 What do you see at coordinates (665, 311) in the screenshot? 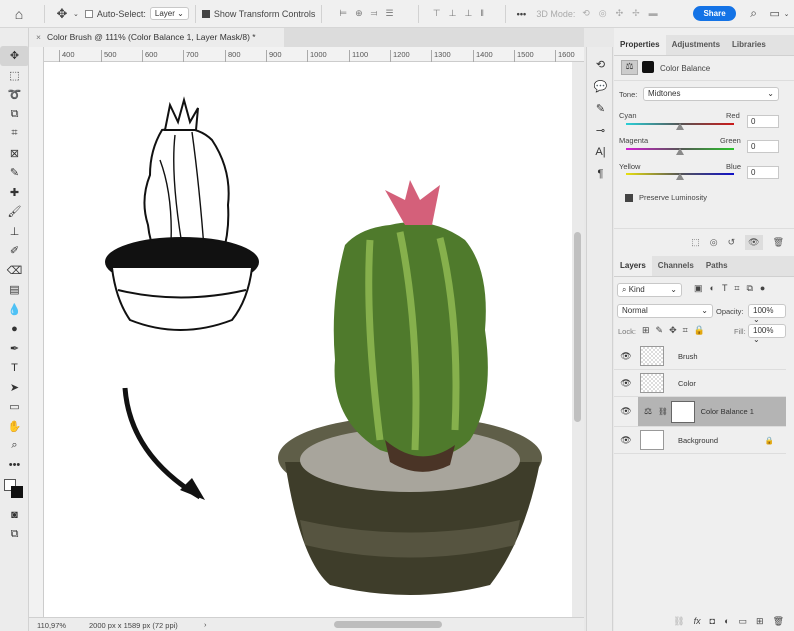
I see `blend-mode-dropdown: Normal ⌄` at bounding box center [665, 311].